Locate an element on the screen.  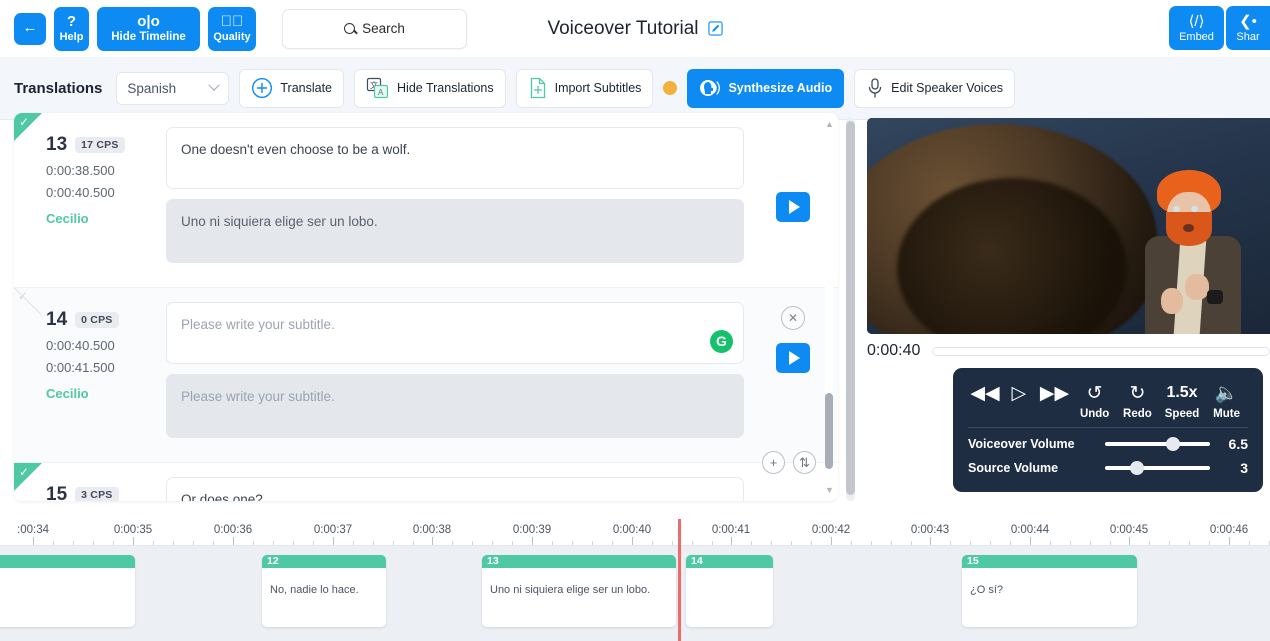
timeline-tick-label: 0:00:43 is located at coordinates (930, 530).